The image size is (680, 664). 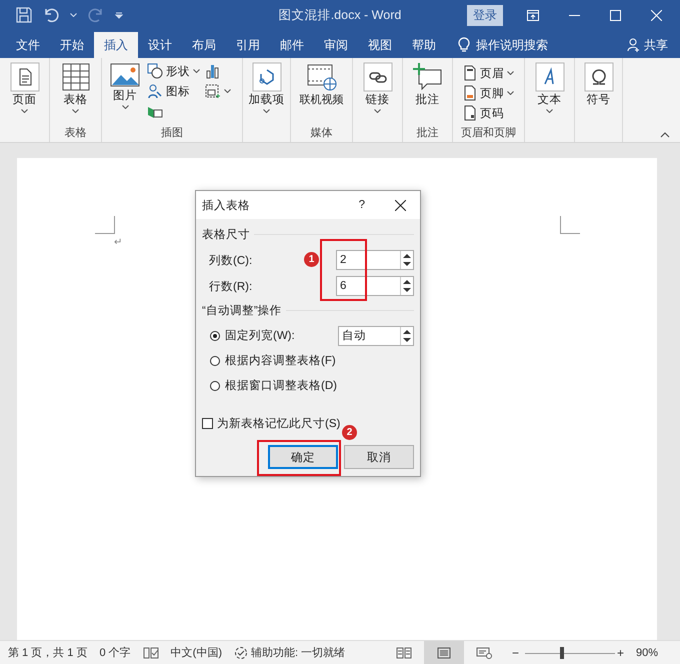 I want to click on table-icon, so click(x=75, y=77).